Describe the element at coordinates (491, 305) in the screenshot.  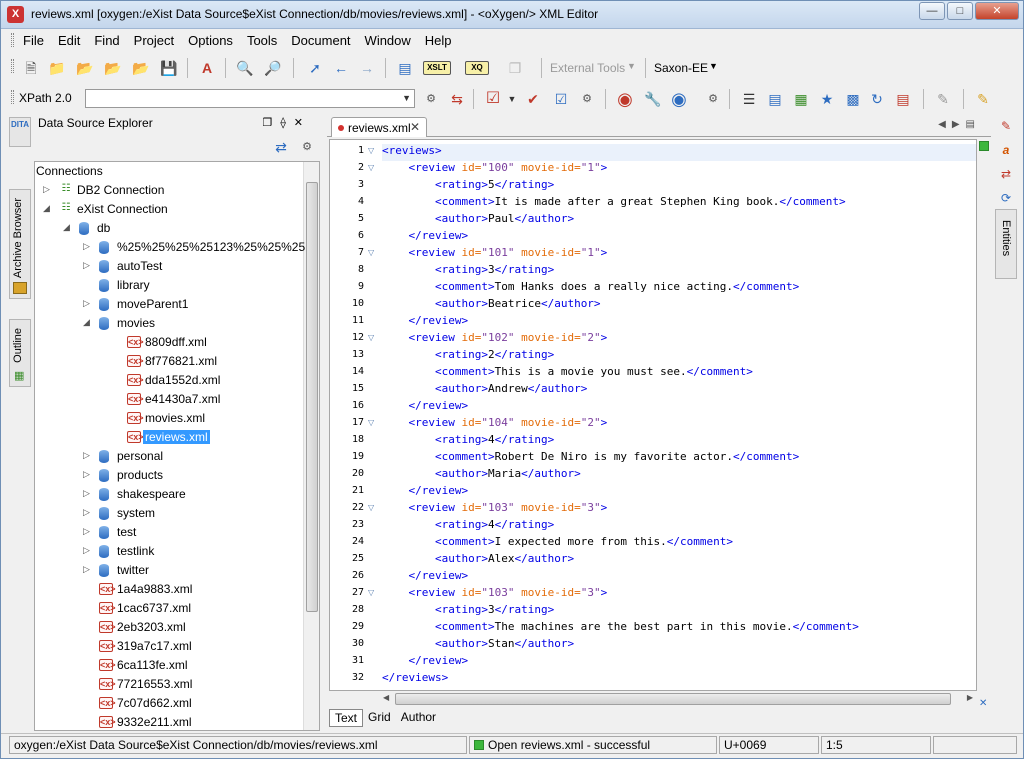
I see `code-line: <author>Beatrice</author>` at that location.